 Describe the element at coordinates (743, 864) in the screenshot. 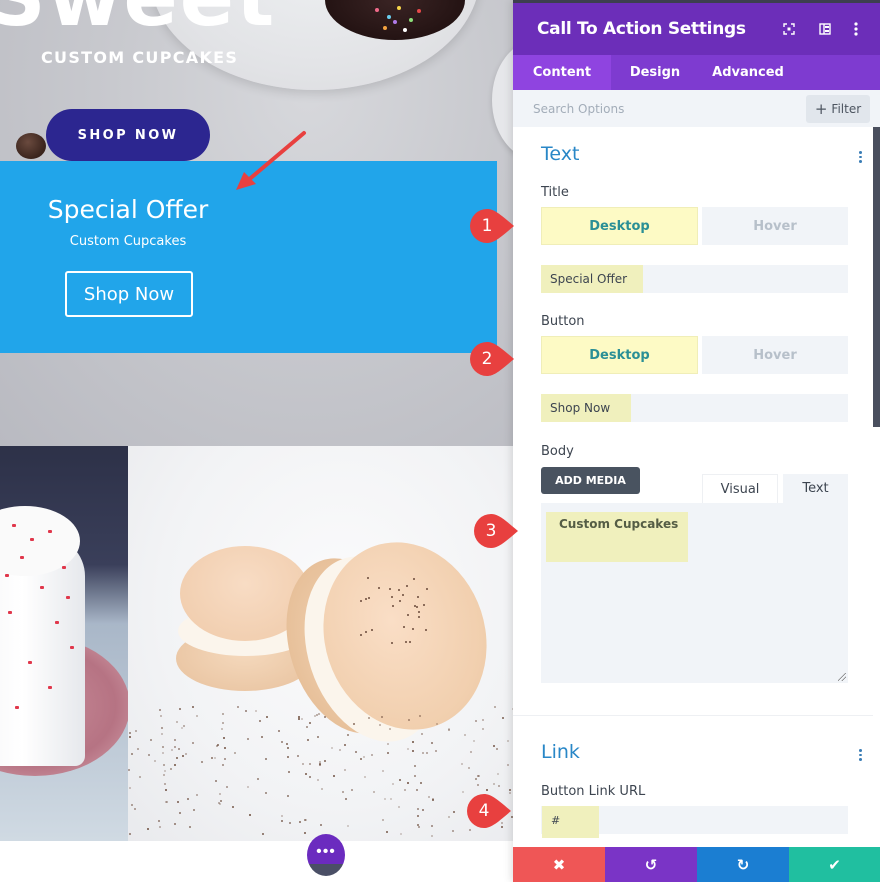

I see `redo-button: ↻` at that location.